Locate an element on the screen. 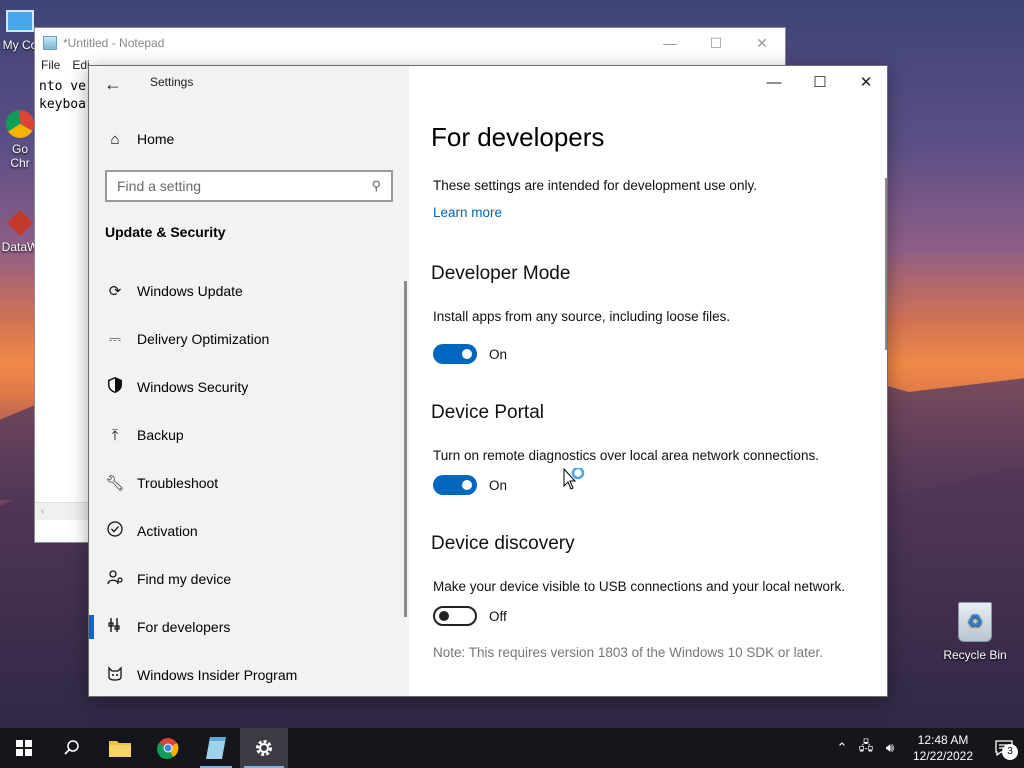 The height and width of the screenshot is (768, 1024). sidebar-item-windows-insider-program: Windows Insider Program is located at coordinates (249, 673).